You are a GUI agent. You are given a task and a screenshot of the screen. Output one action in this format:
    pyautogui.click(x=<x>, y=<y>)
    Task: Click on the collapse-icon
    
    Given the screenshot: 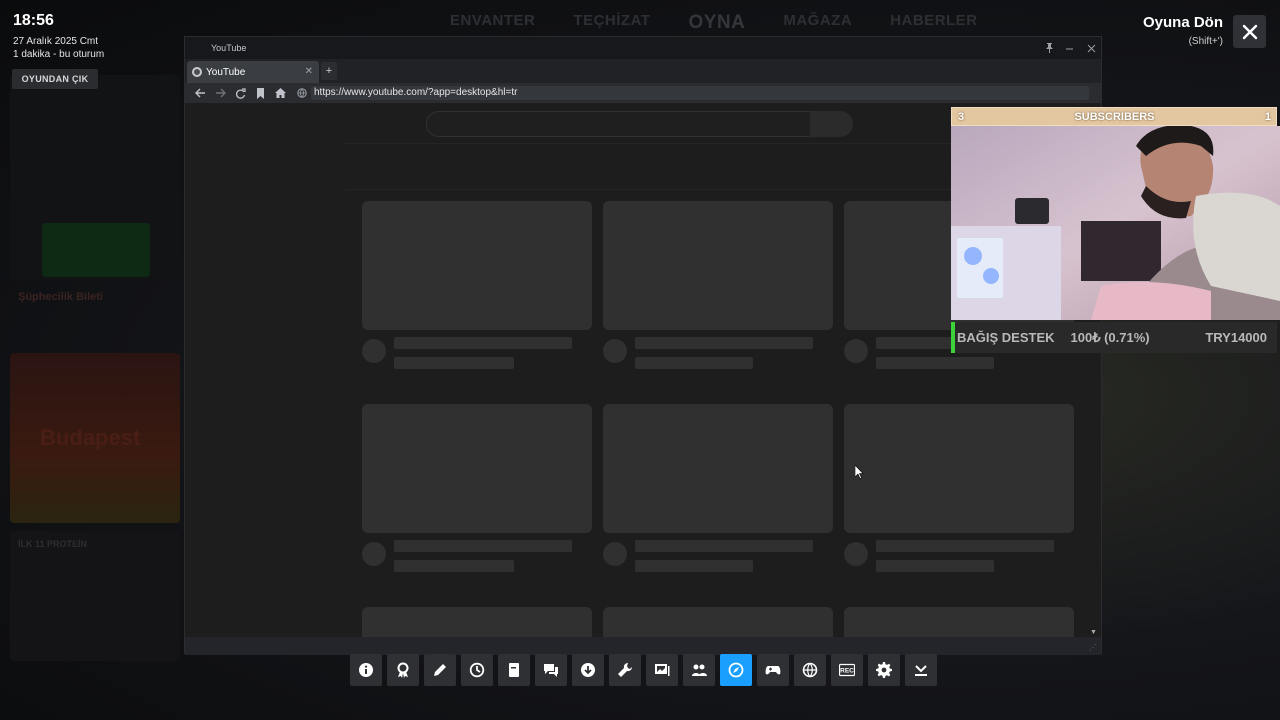 What is the action you would take?
    pyautogui.click(x=921, y=670)
    